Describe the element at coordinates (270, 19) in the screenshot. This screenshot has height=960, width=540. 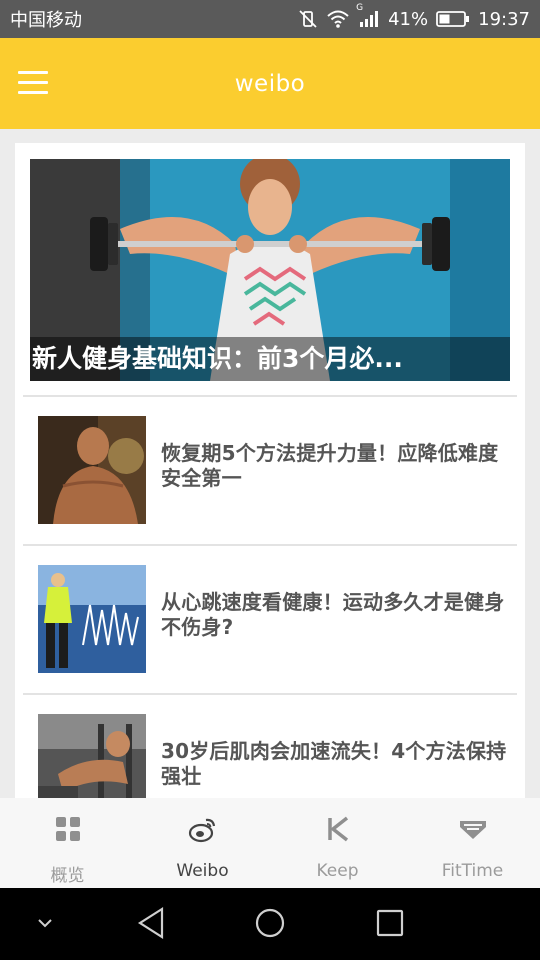
I see `status-bar: 中国移动 G 41% 19:37` at that location.